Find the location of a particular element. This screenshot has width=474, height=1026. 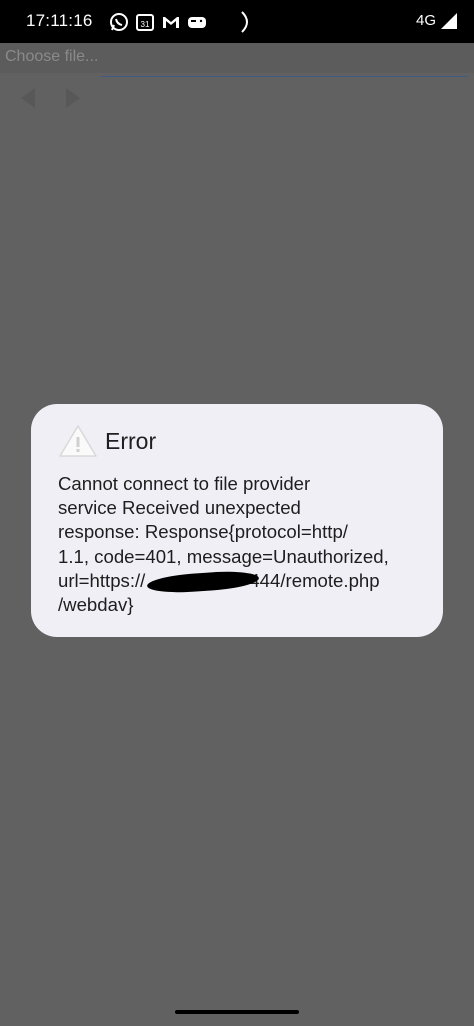

calendar-day: 31 is located at coordinates (145, 24).